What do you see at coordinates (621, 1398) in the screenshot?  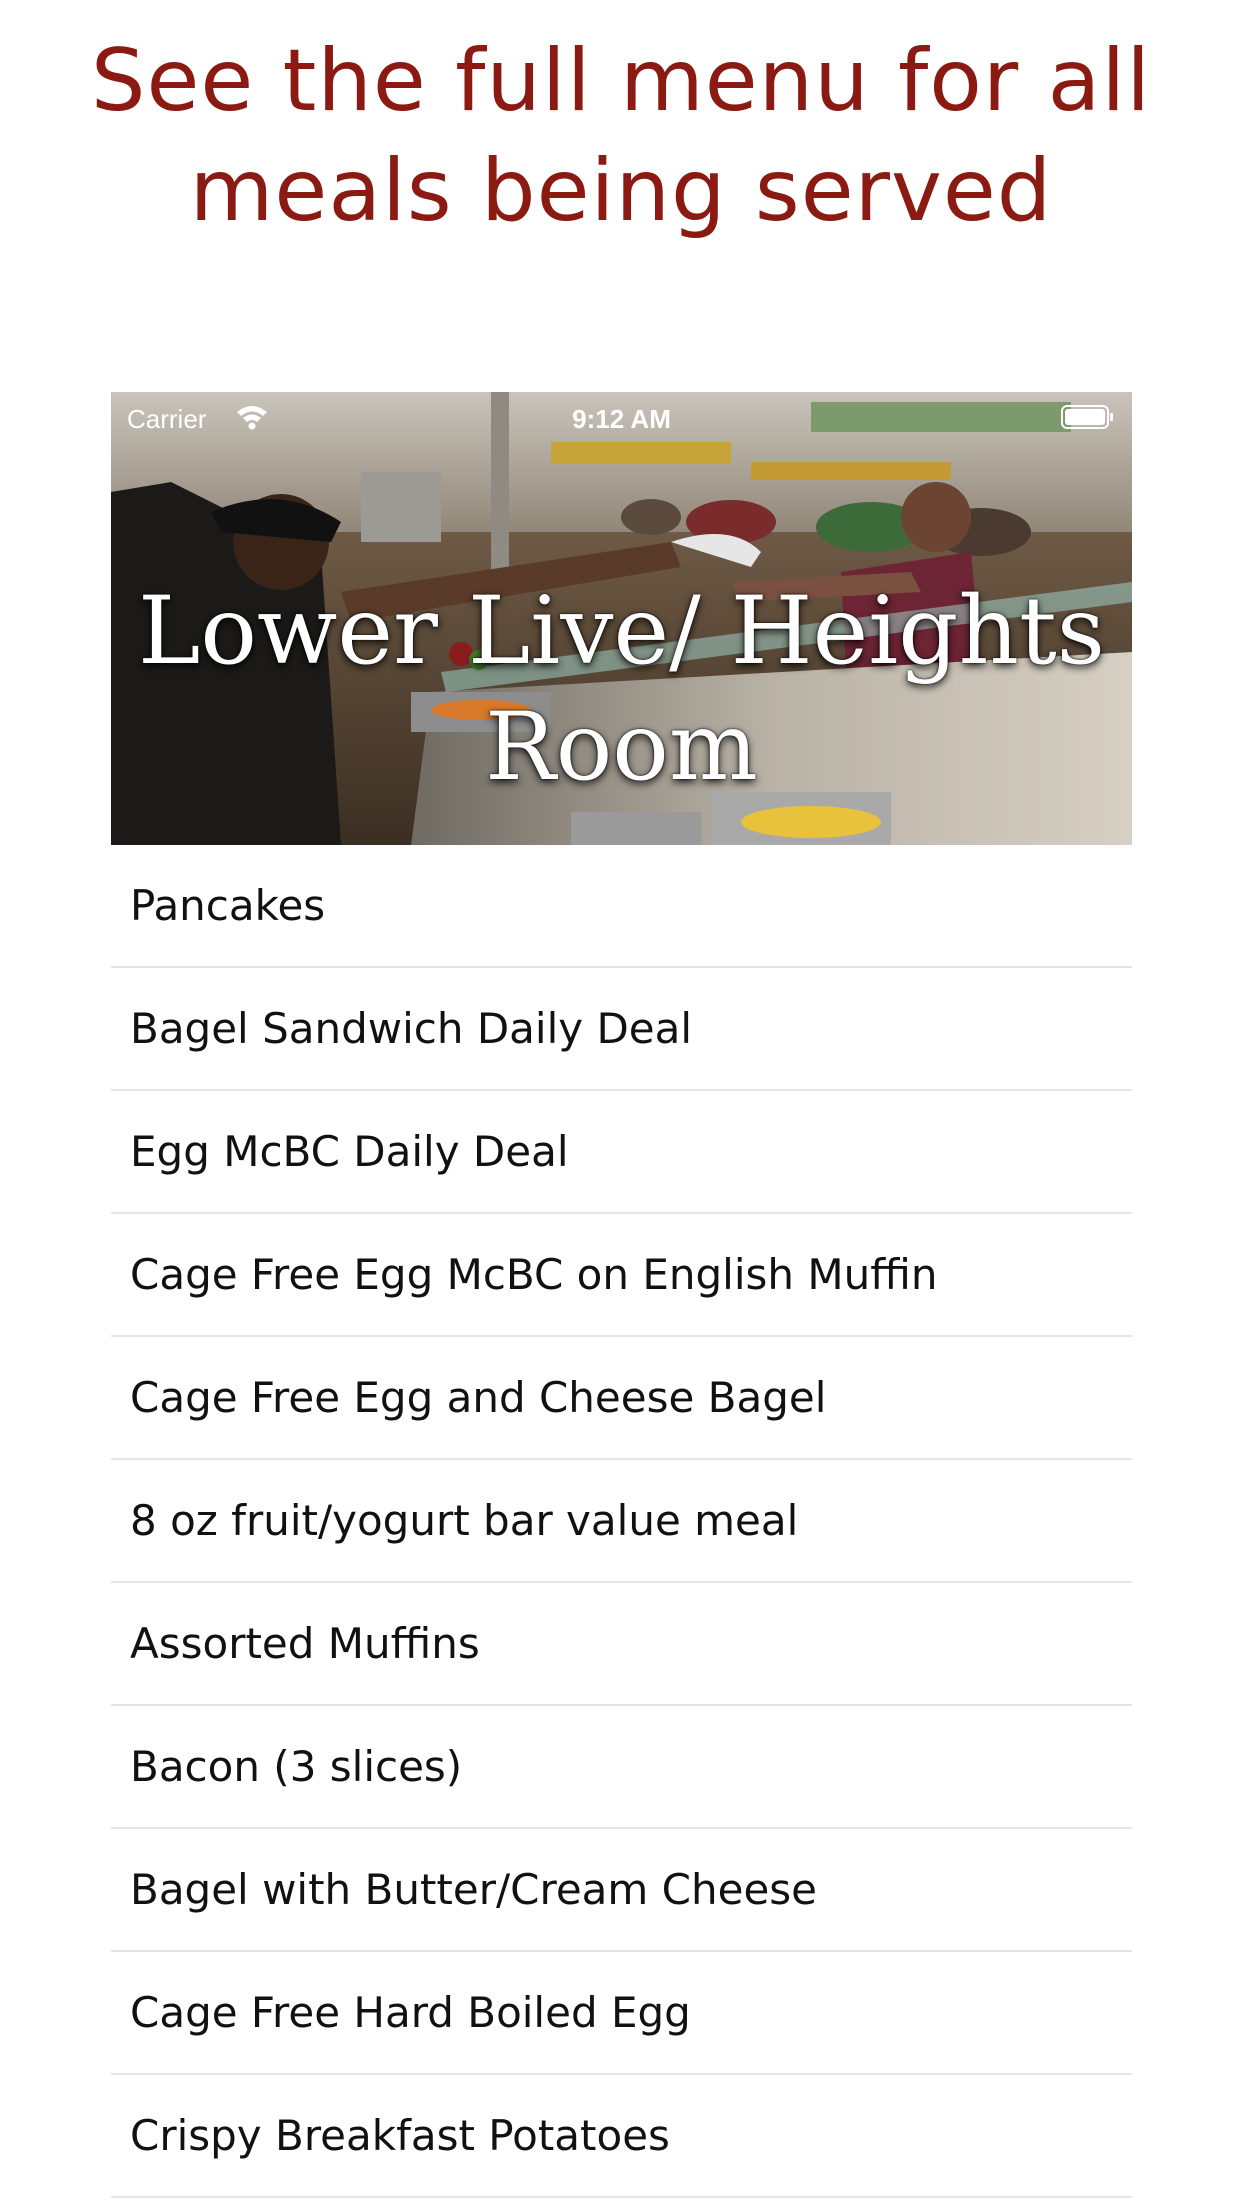 I see `menu-item: Cage Free Egg and Cheese Bagel` at bounding box center [621, 1398].